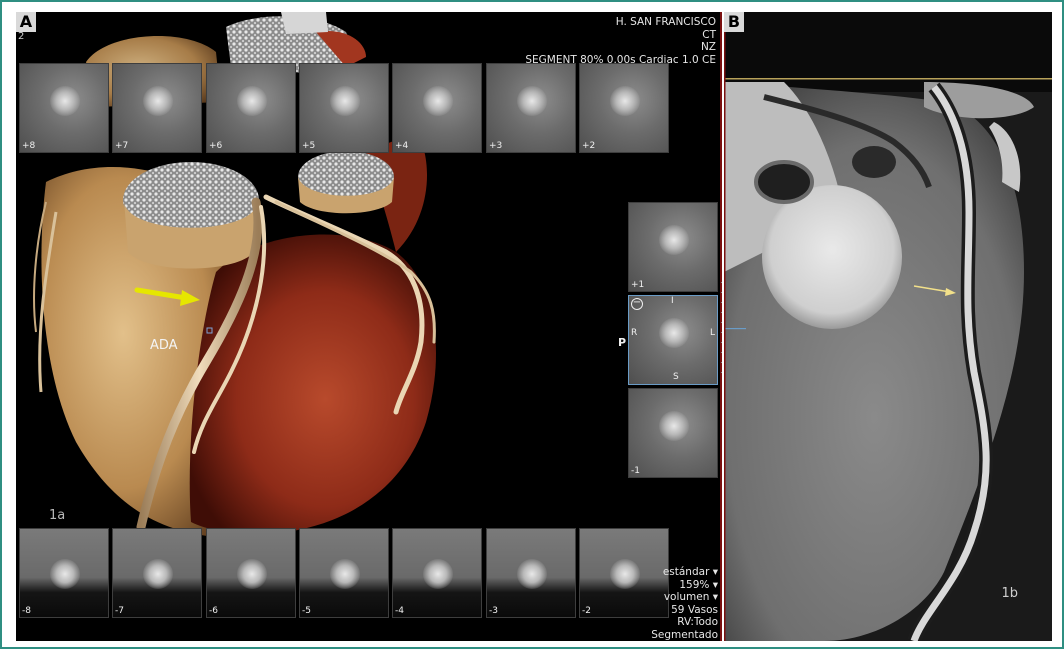 This screenshot has height=649, width=1064. Describe the element at coordinates (709, 34) in the screenshot. I see `modality: CT` at that location.